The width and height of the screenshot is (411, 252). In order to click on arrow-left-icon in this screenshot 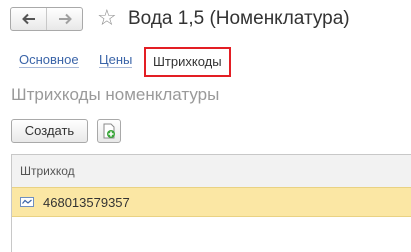, I will do `click(28, 19)`.